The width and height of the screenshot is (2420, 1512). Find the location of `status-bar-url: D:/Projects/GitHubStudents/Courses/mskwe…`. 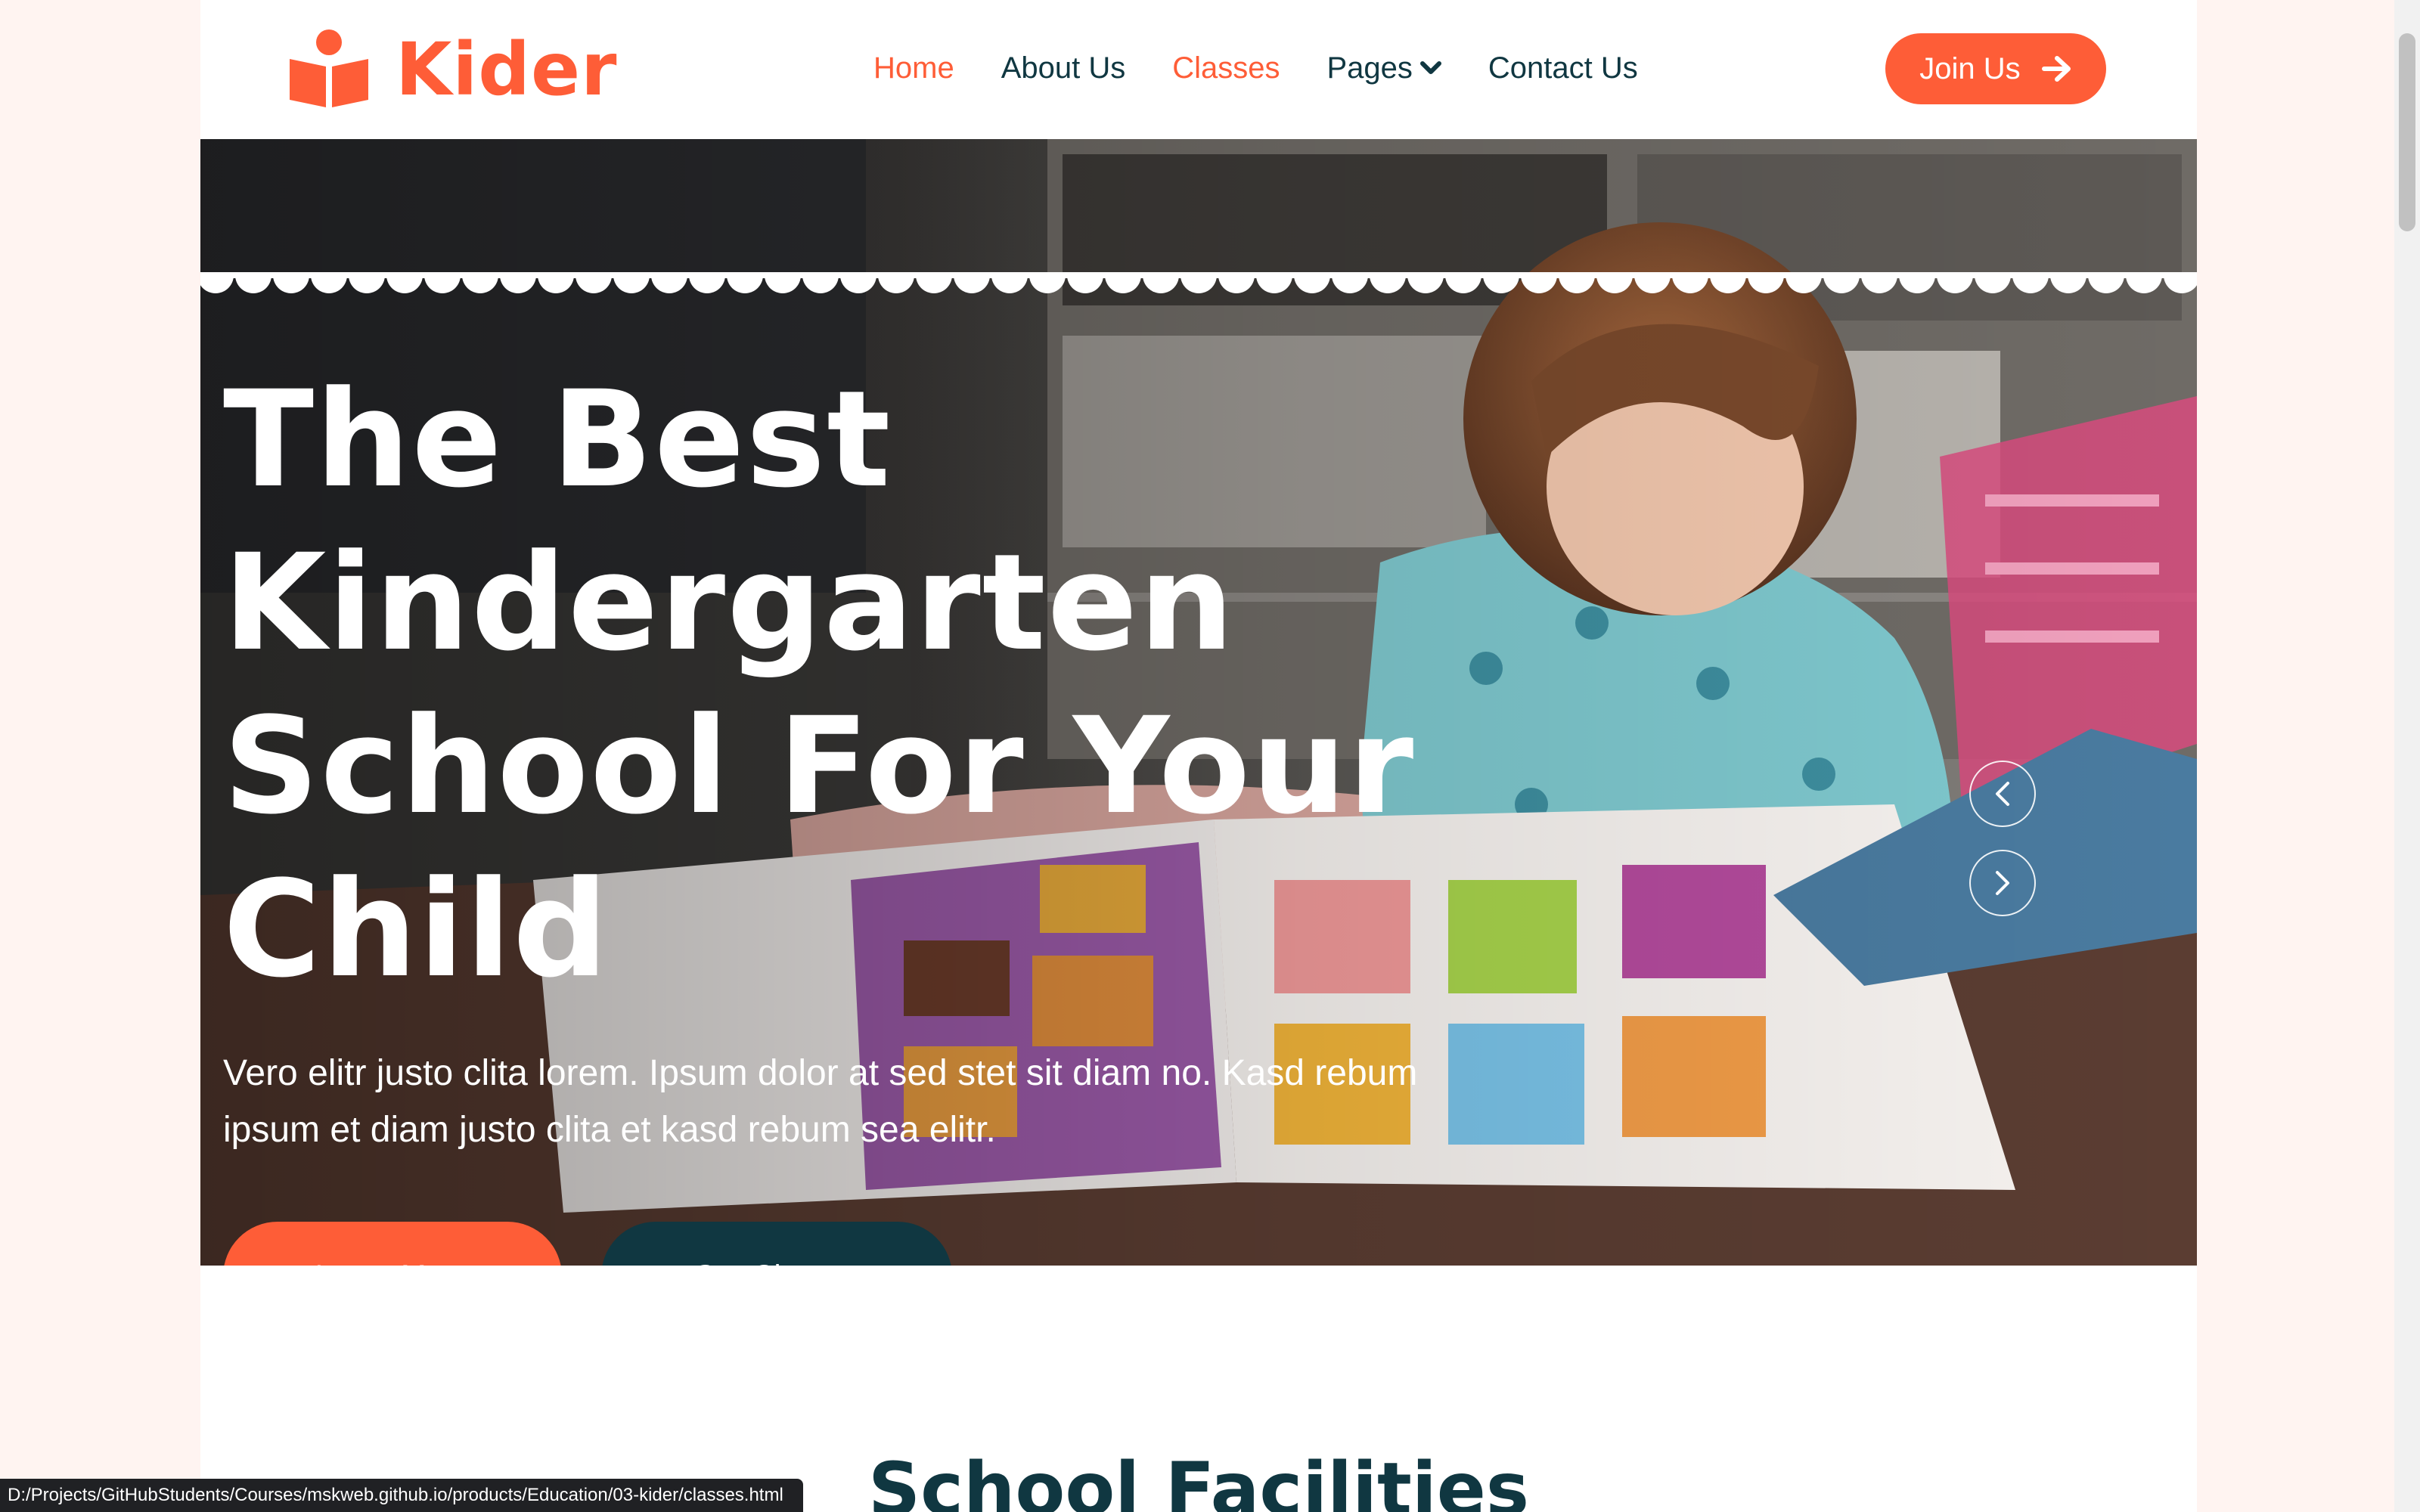

status-bar-url: D:/Projects/GitHubStudents/Courses/mskwe… is located at coordinates (401, 1495).